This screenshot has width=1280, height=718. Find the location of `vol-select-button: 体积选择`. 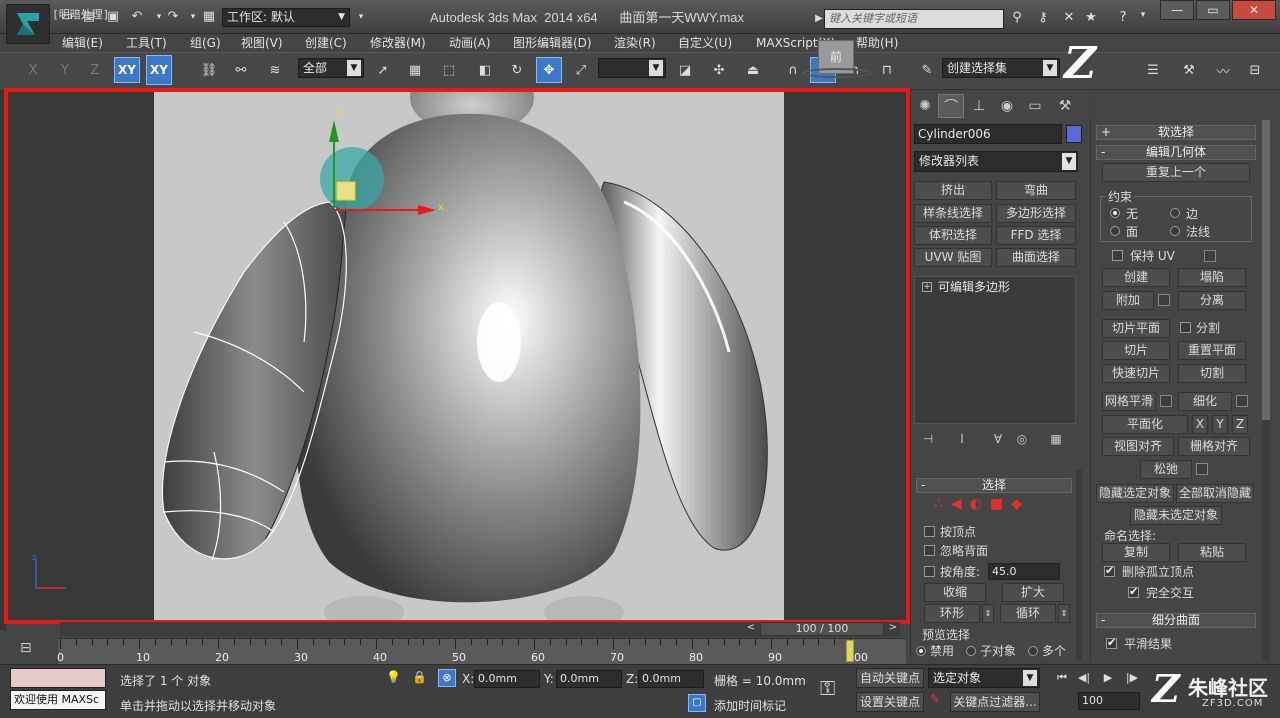

vol-select-button: 体积选择 is located at coordinates (953, 235).